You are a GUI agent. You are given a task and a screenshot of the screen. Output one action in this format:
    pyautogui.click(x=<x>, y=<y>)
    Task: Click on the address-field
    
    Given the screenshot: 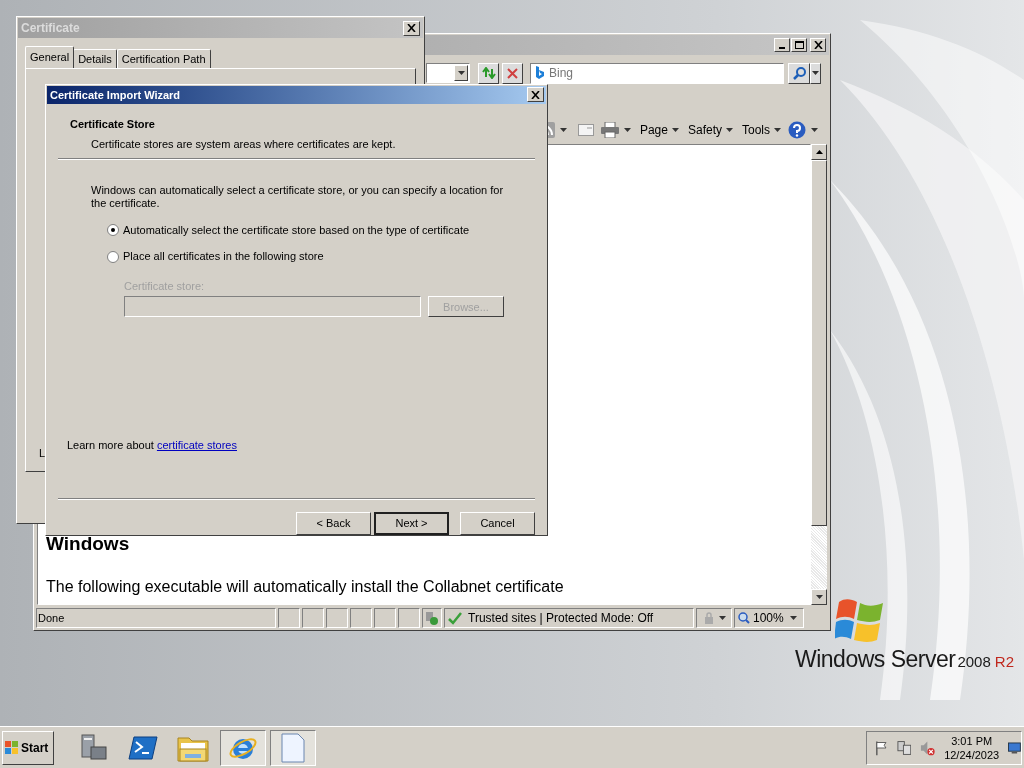 What is the action you would take?
    pyautogui.click(x=448, y=73)
    